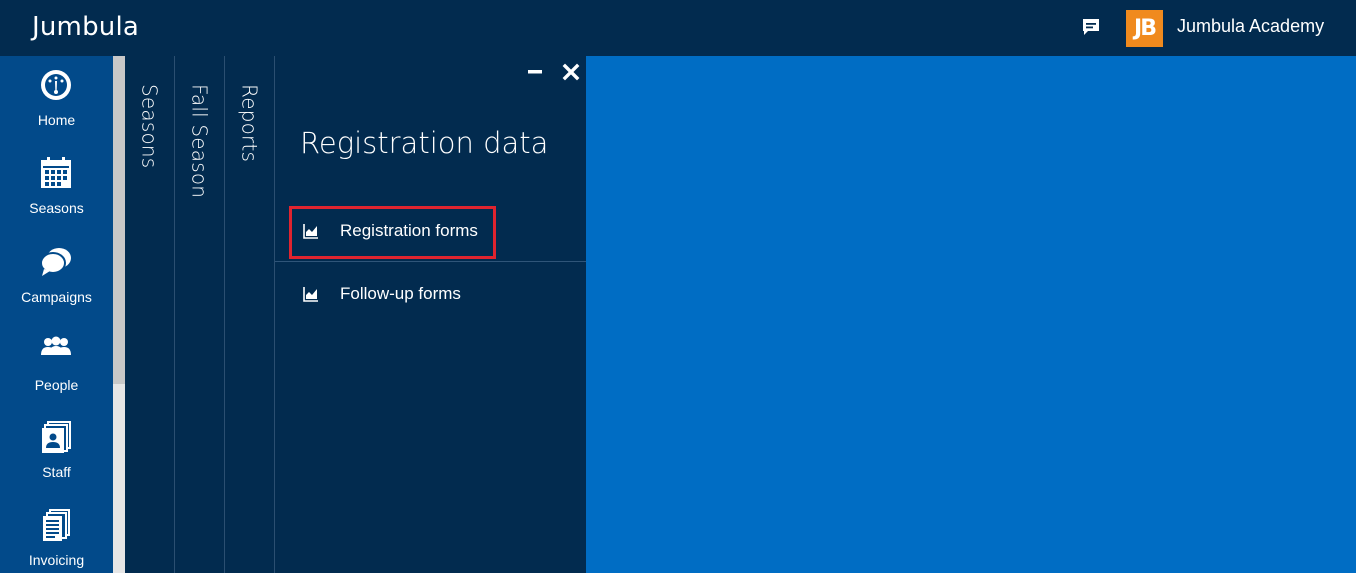  What do you see at coordinates (56, 297) in the screenshot?
I see `nav-label-campaigns: Campaigns` at bounding box center [56, 297].